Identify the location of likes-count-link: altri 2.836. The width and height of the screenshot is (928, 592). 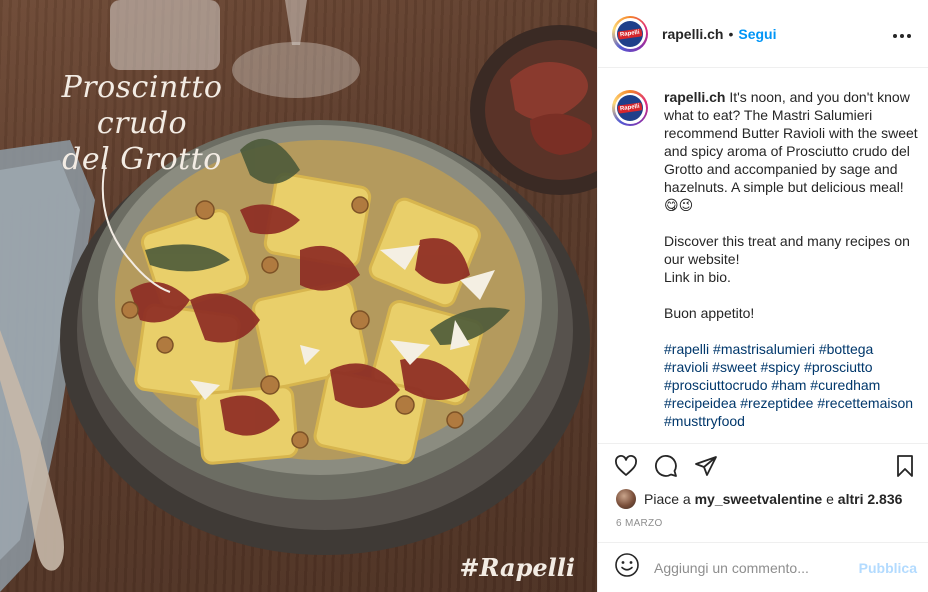
(870, 499).